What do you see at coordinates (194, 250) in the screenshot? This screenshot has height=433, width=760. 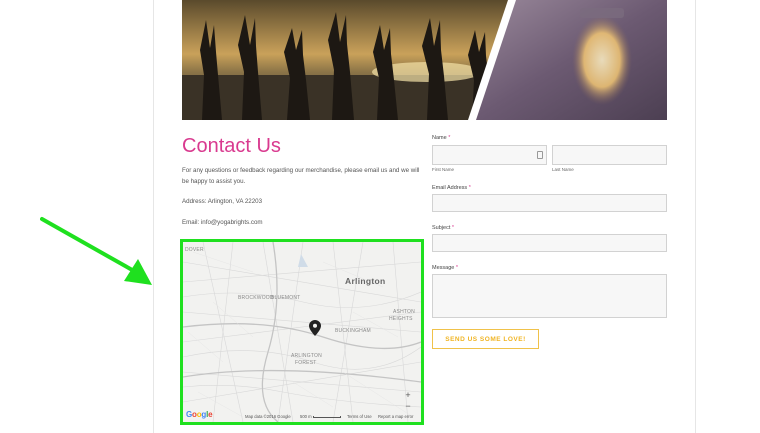 I see `map-label-dover: DOVER` at bounding box center [194, 250].